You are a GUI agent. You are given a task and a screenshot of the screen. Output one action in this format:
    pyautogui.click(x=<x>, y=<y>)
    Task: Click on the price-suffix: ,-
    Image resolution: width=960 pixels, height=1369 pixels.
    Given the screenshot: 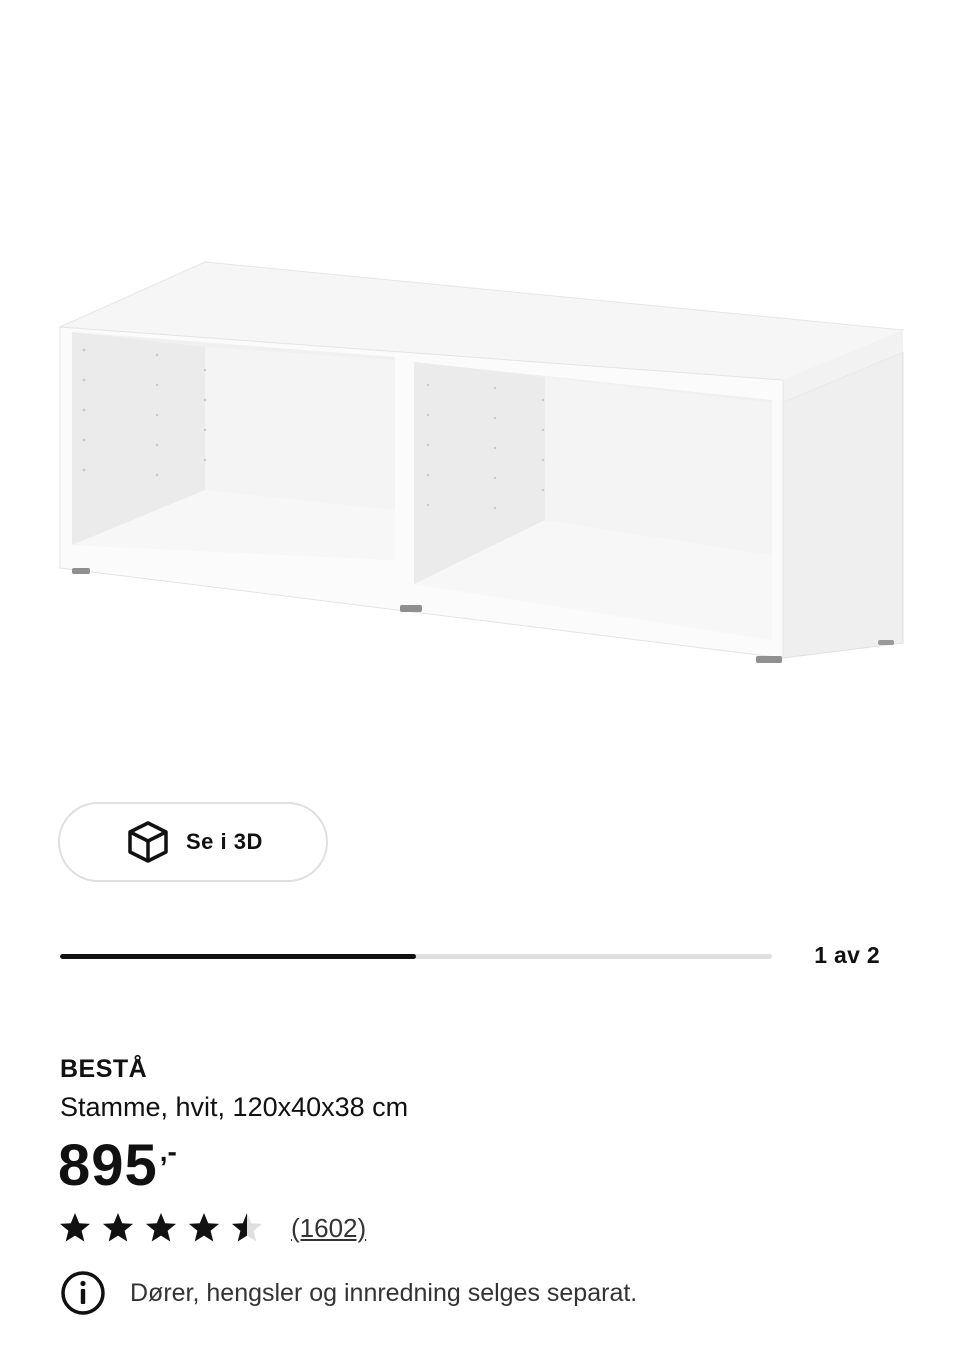 What is the action you would take?
    pyautogui.click(x=168, y=1151)
    